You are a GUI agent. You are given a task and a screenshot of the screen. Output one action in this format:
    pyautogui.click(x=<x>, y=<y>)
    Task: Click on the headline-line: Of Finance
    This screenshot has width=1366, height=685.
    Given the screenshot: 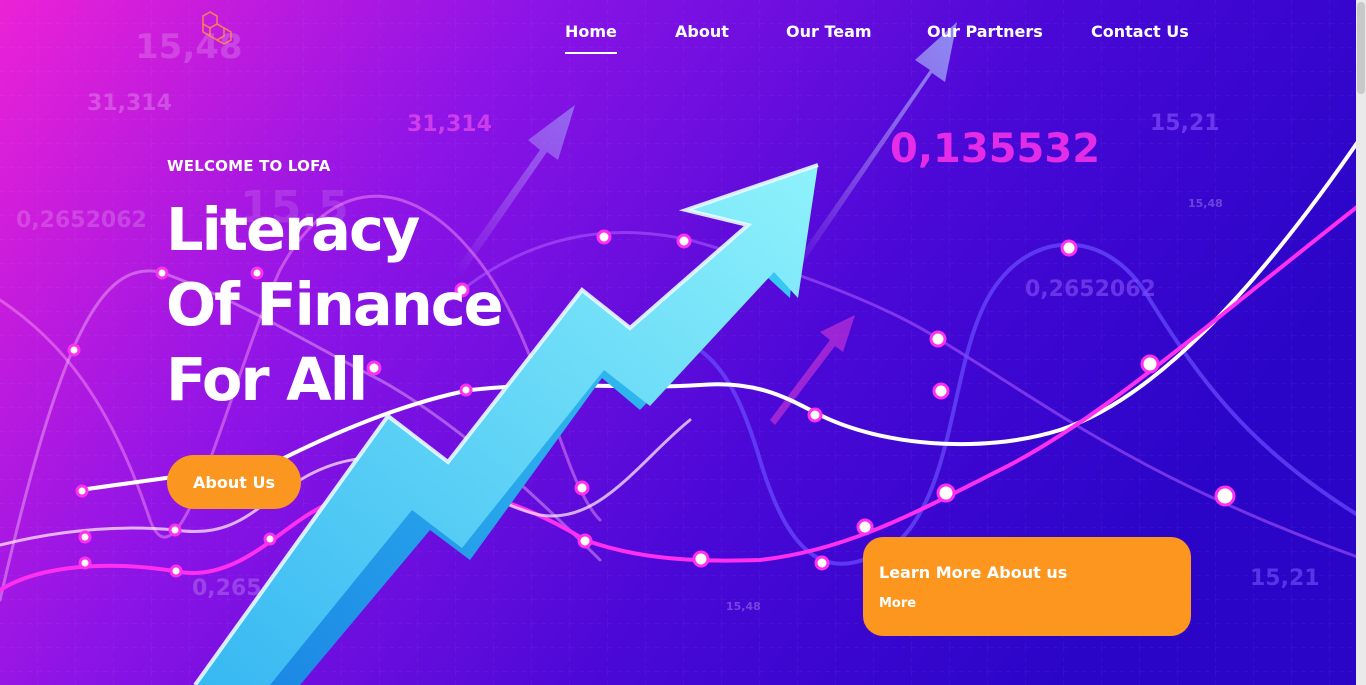 What is the action you would take?
    pyautogui.click(x=335, y=304)
    